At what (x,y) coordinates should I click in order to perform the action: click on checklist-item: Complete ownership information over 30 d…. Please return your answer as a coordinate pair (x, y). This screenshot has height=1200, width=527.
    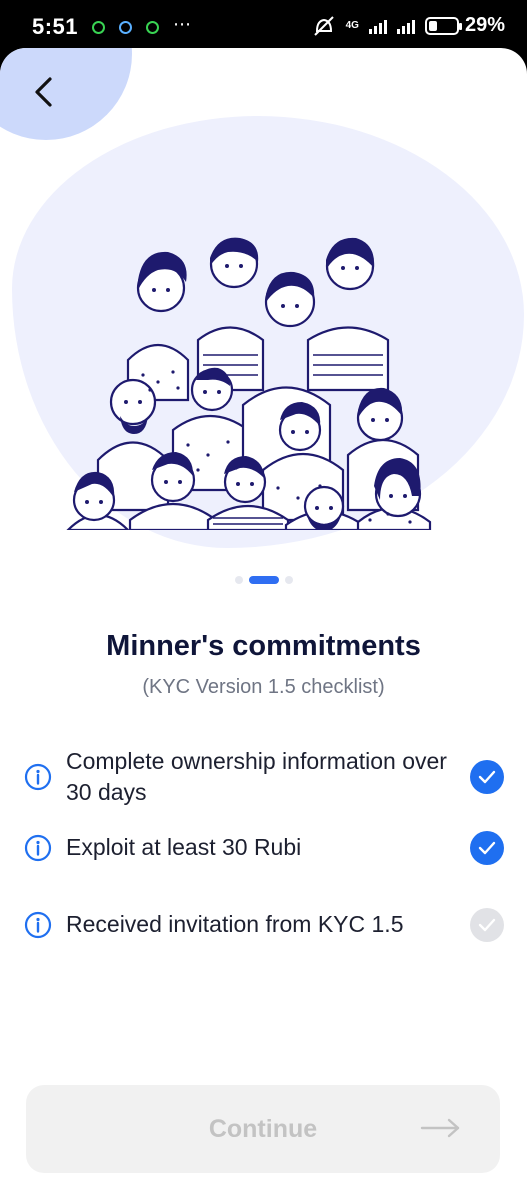
    Looking at the image, I should click on (264, 777).